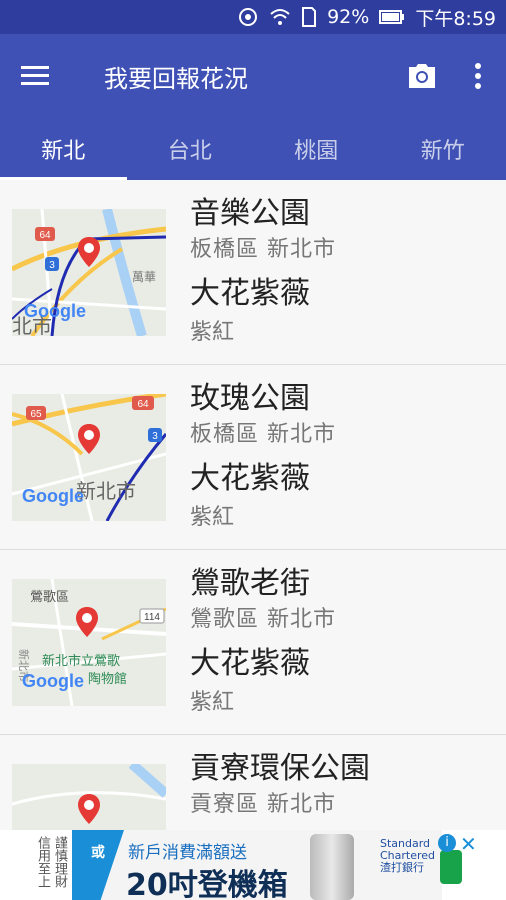  Describe the element at coordinates (280, 17) in the screenshot. I see `wifi-icon` at that location.